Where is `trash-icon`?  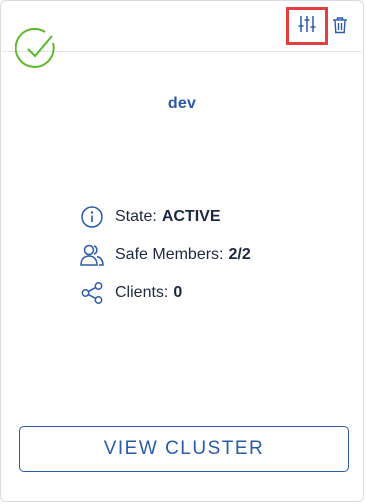 trash-icon is located at coordinates (340, 27).